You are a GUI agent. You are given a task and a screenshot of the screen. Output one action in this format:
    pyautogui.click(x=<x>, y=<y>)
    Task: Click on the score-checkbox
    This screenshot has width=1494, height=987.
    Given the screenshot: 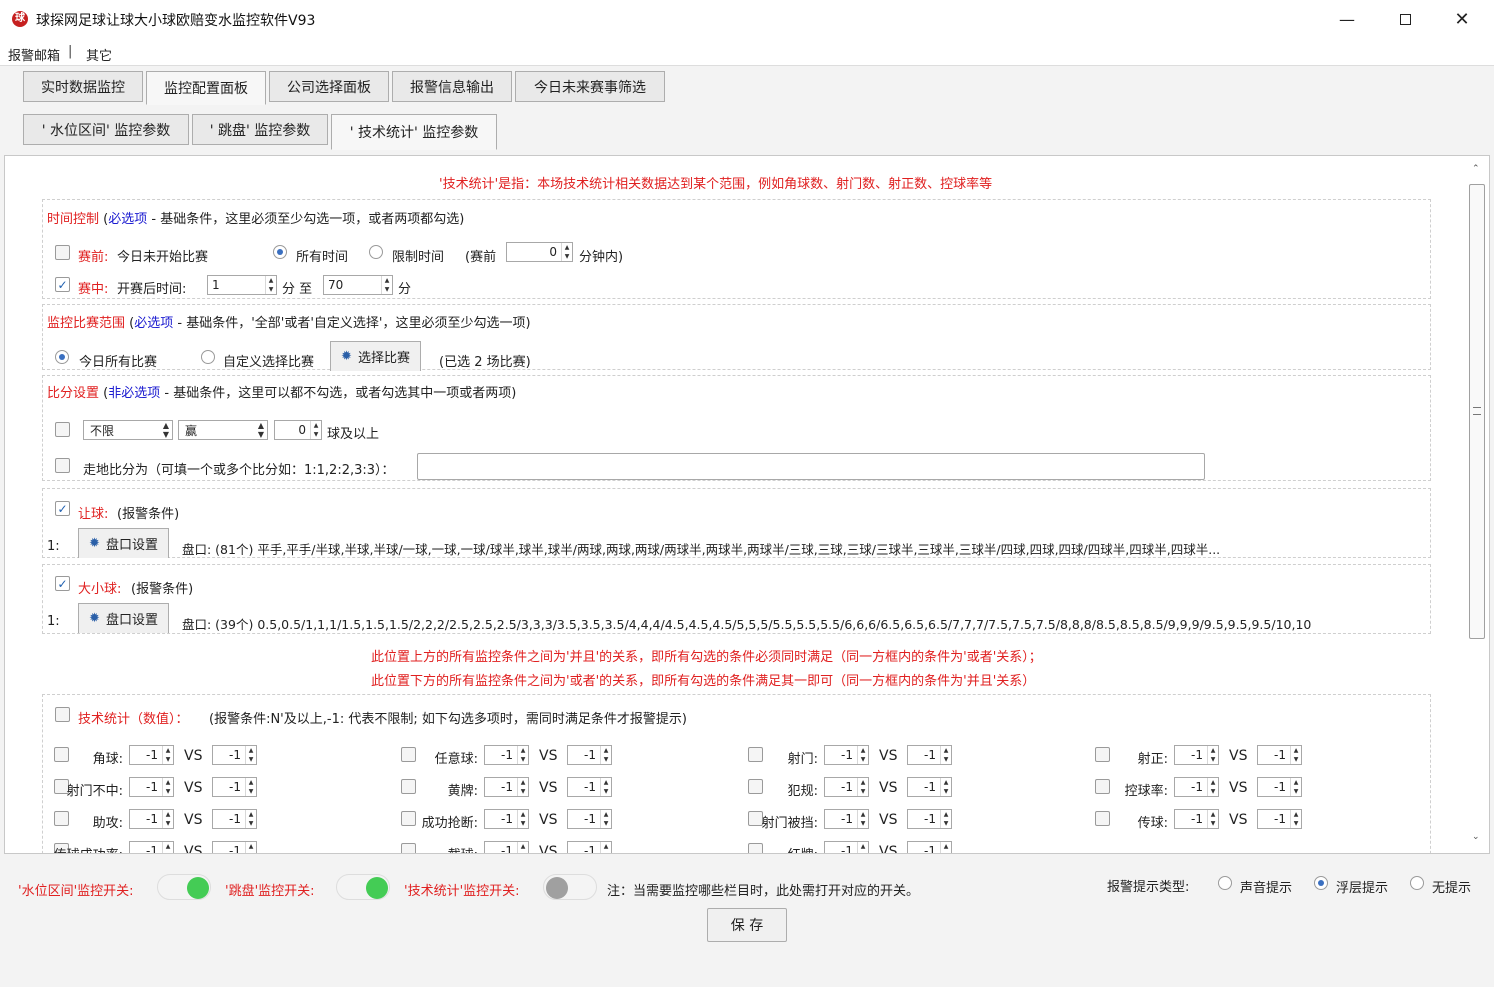 What is the action you would take?
    pyautogui.click(x=62, y=429)
    